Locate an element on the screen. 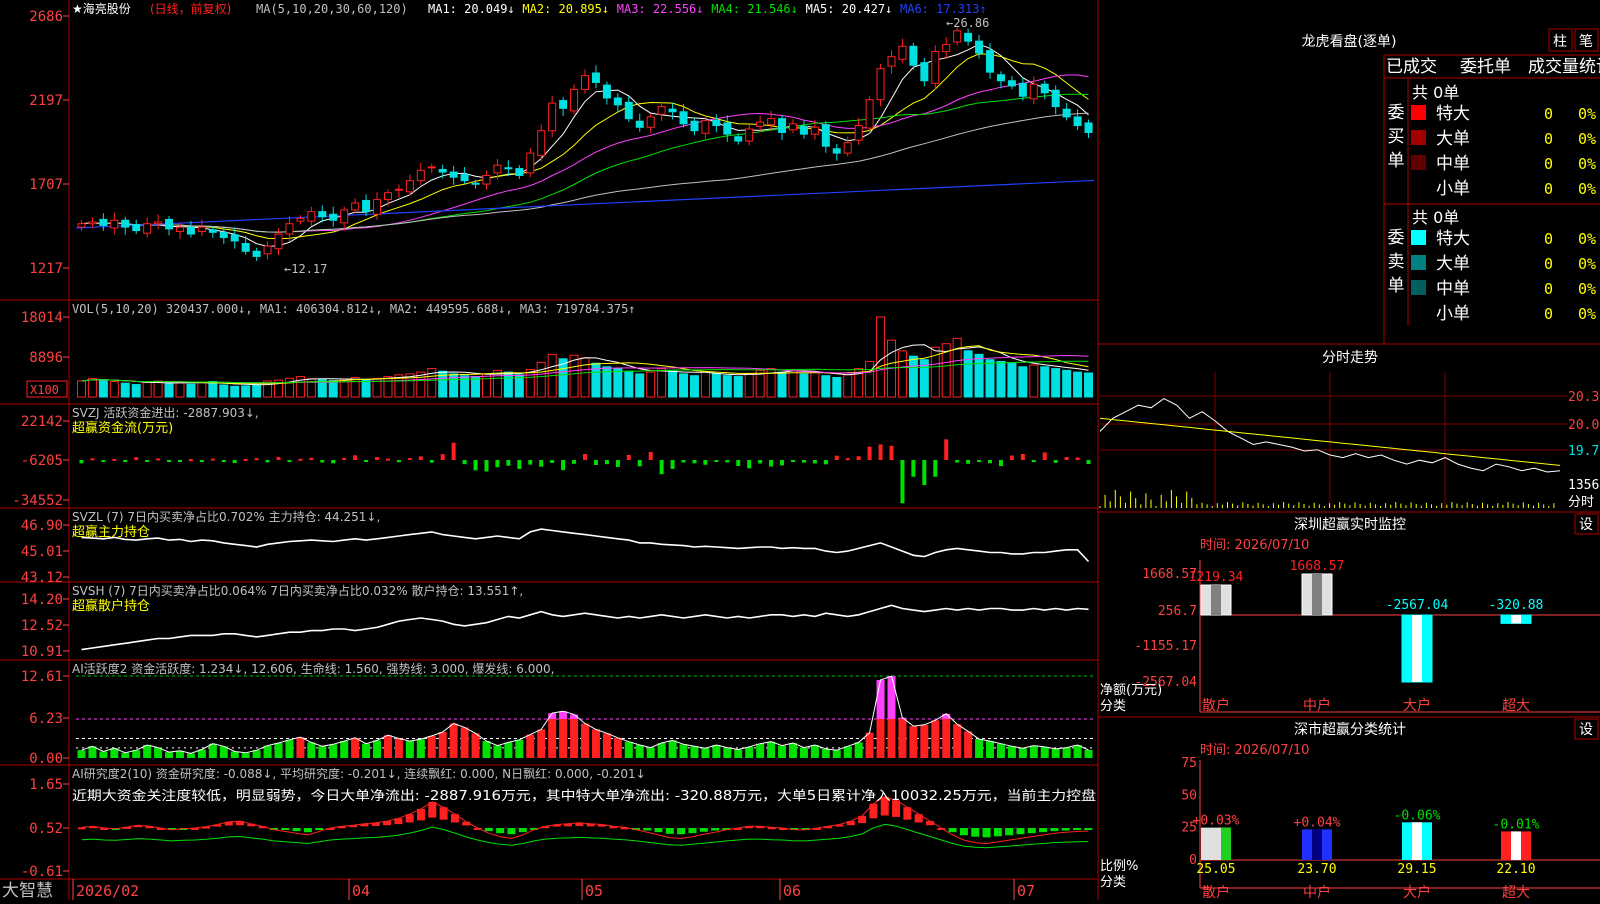 Image resolution: width=1600 pixels, height=904 pixels. ai-research-y-axis: 1.65 0.52 -0.61 is located at coordinates (45, 828).